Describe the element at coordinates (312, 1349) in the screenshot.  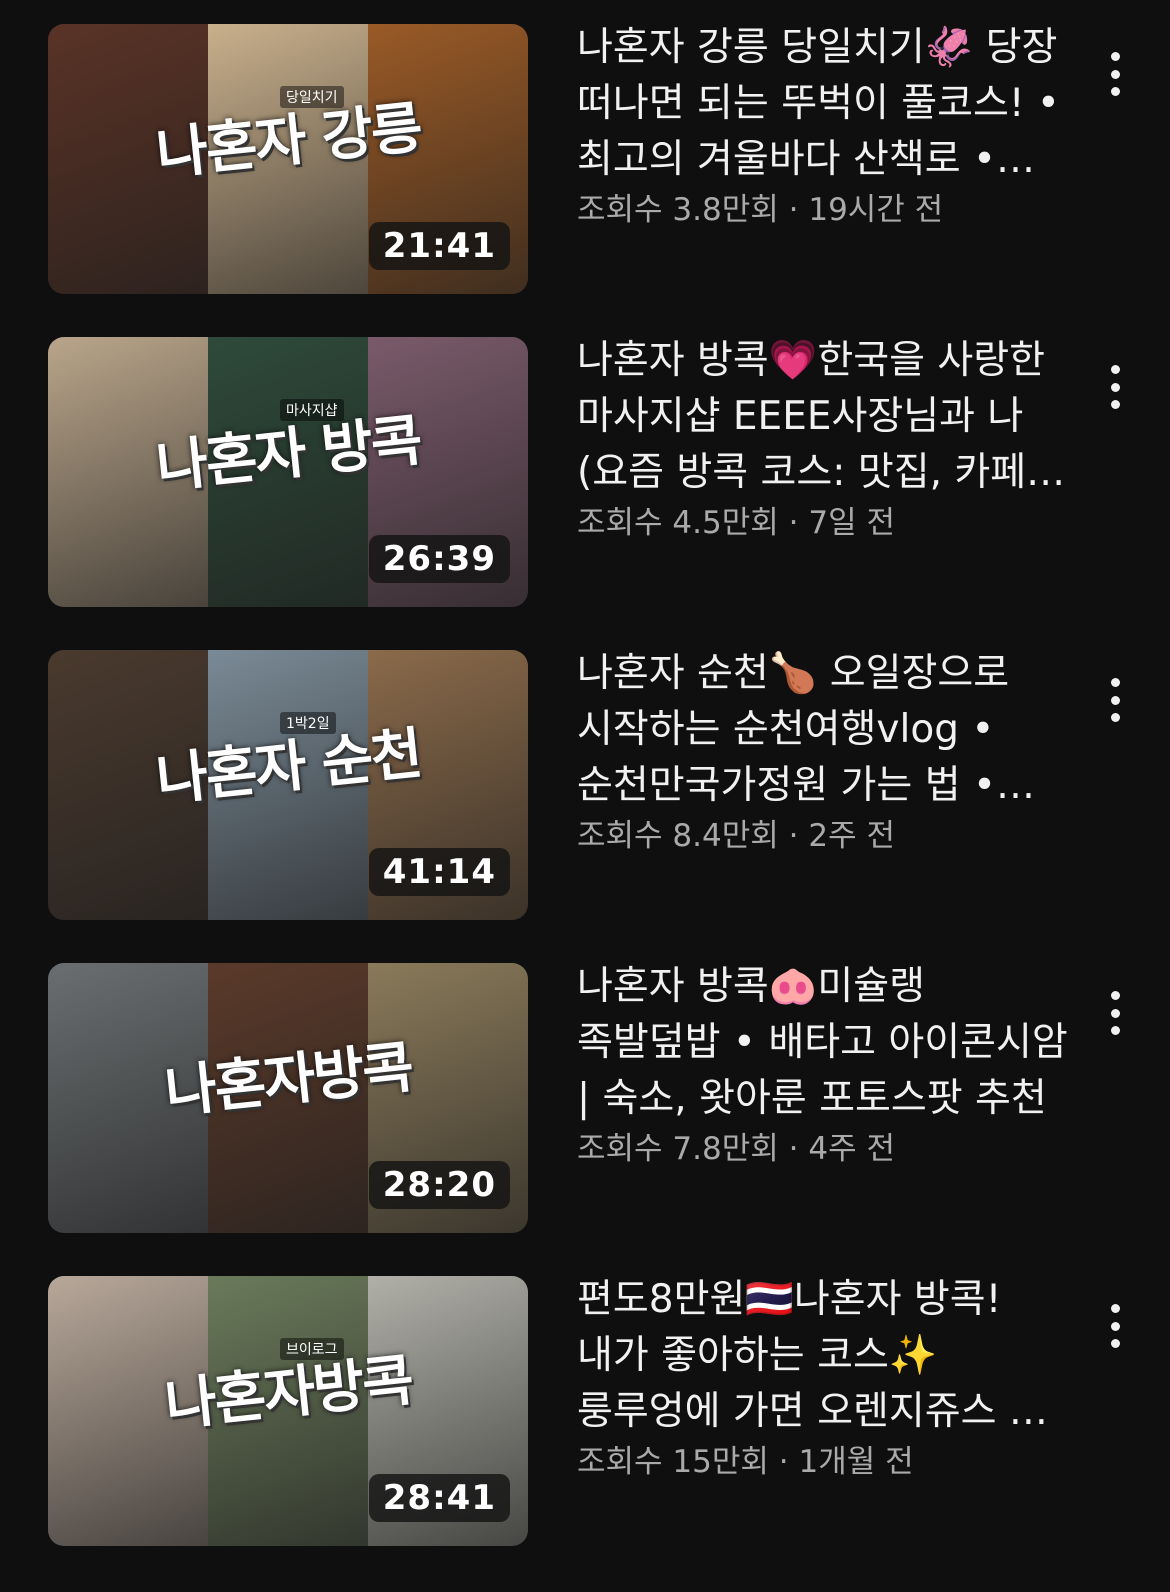
I see `thumbnail-overlay-subtext: 브이로그` at that location.